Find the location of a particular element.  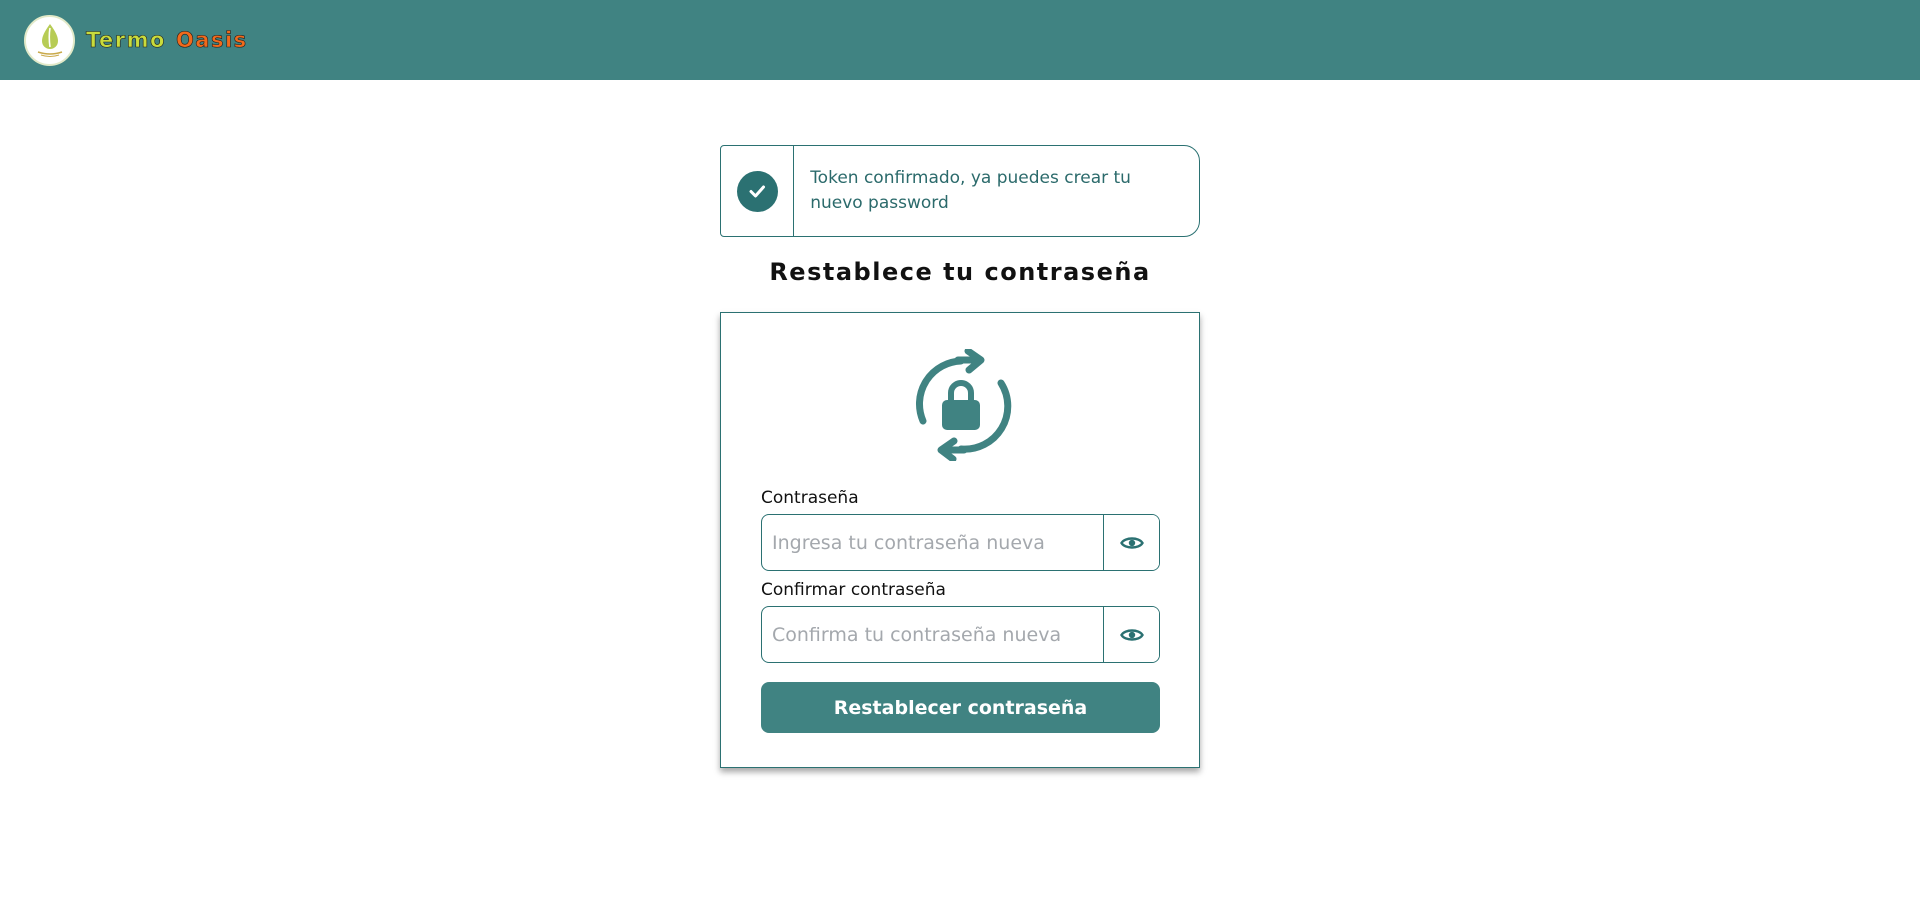

lock-refresh-icon is located at coordinates (964, 405).